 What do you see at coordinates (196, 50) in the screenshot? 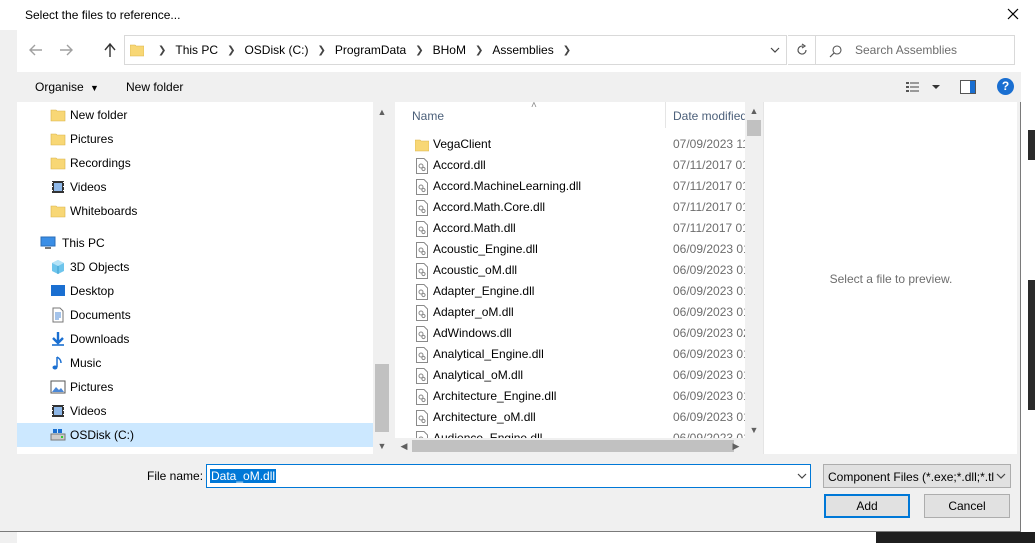
I see `breadcrumb-this-pc: This PC` at bounding box center [196, 50].